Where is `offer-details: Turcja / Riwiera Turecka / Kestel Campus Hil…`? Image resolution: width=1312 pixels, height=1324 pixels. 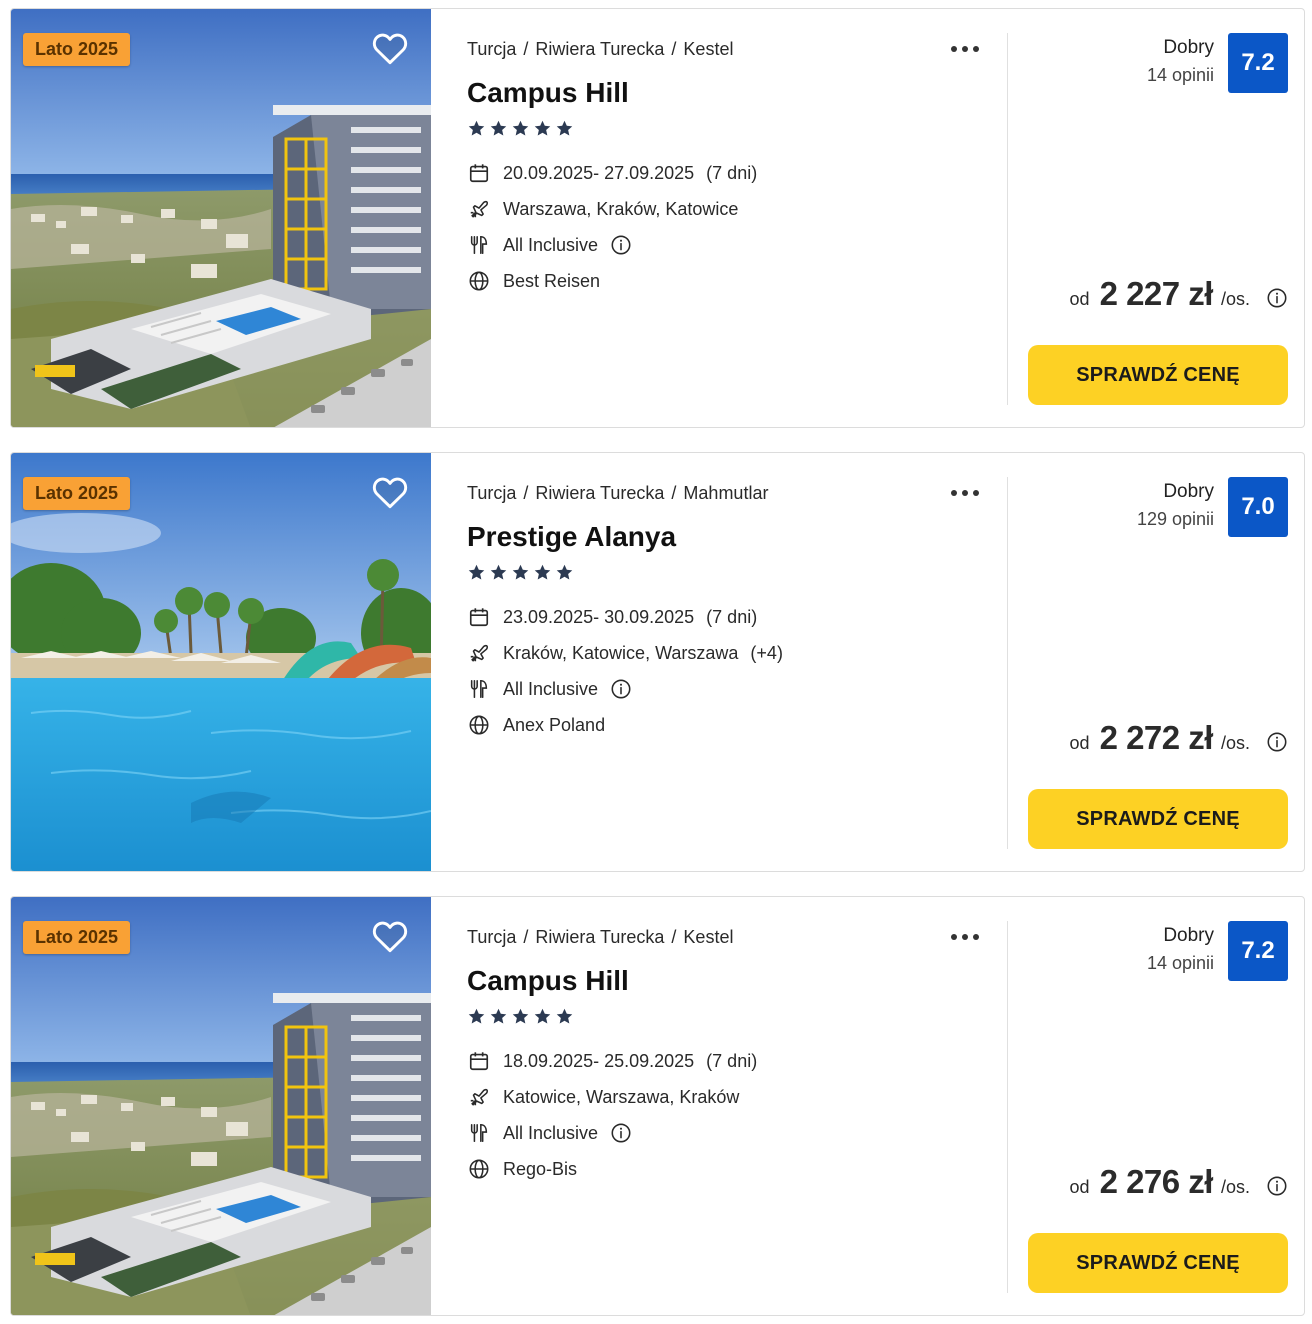 offer-details: Turcja / Riwiera Turecka / Kestel Campus Hil… is located at coordinates (727, 218).